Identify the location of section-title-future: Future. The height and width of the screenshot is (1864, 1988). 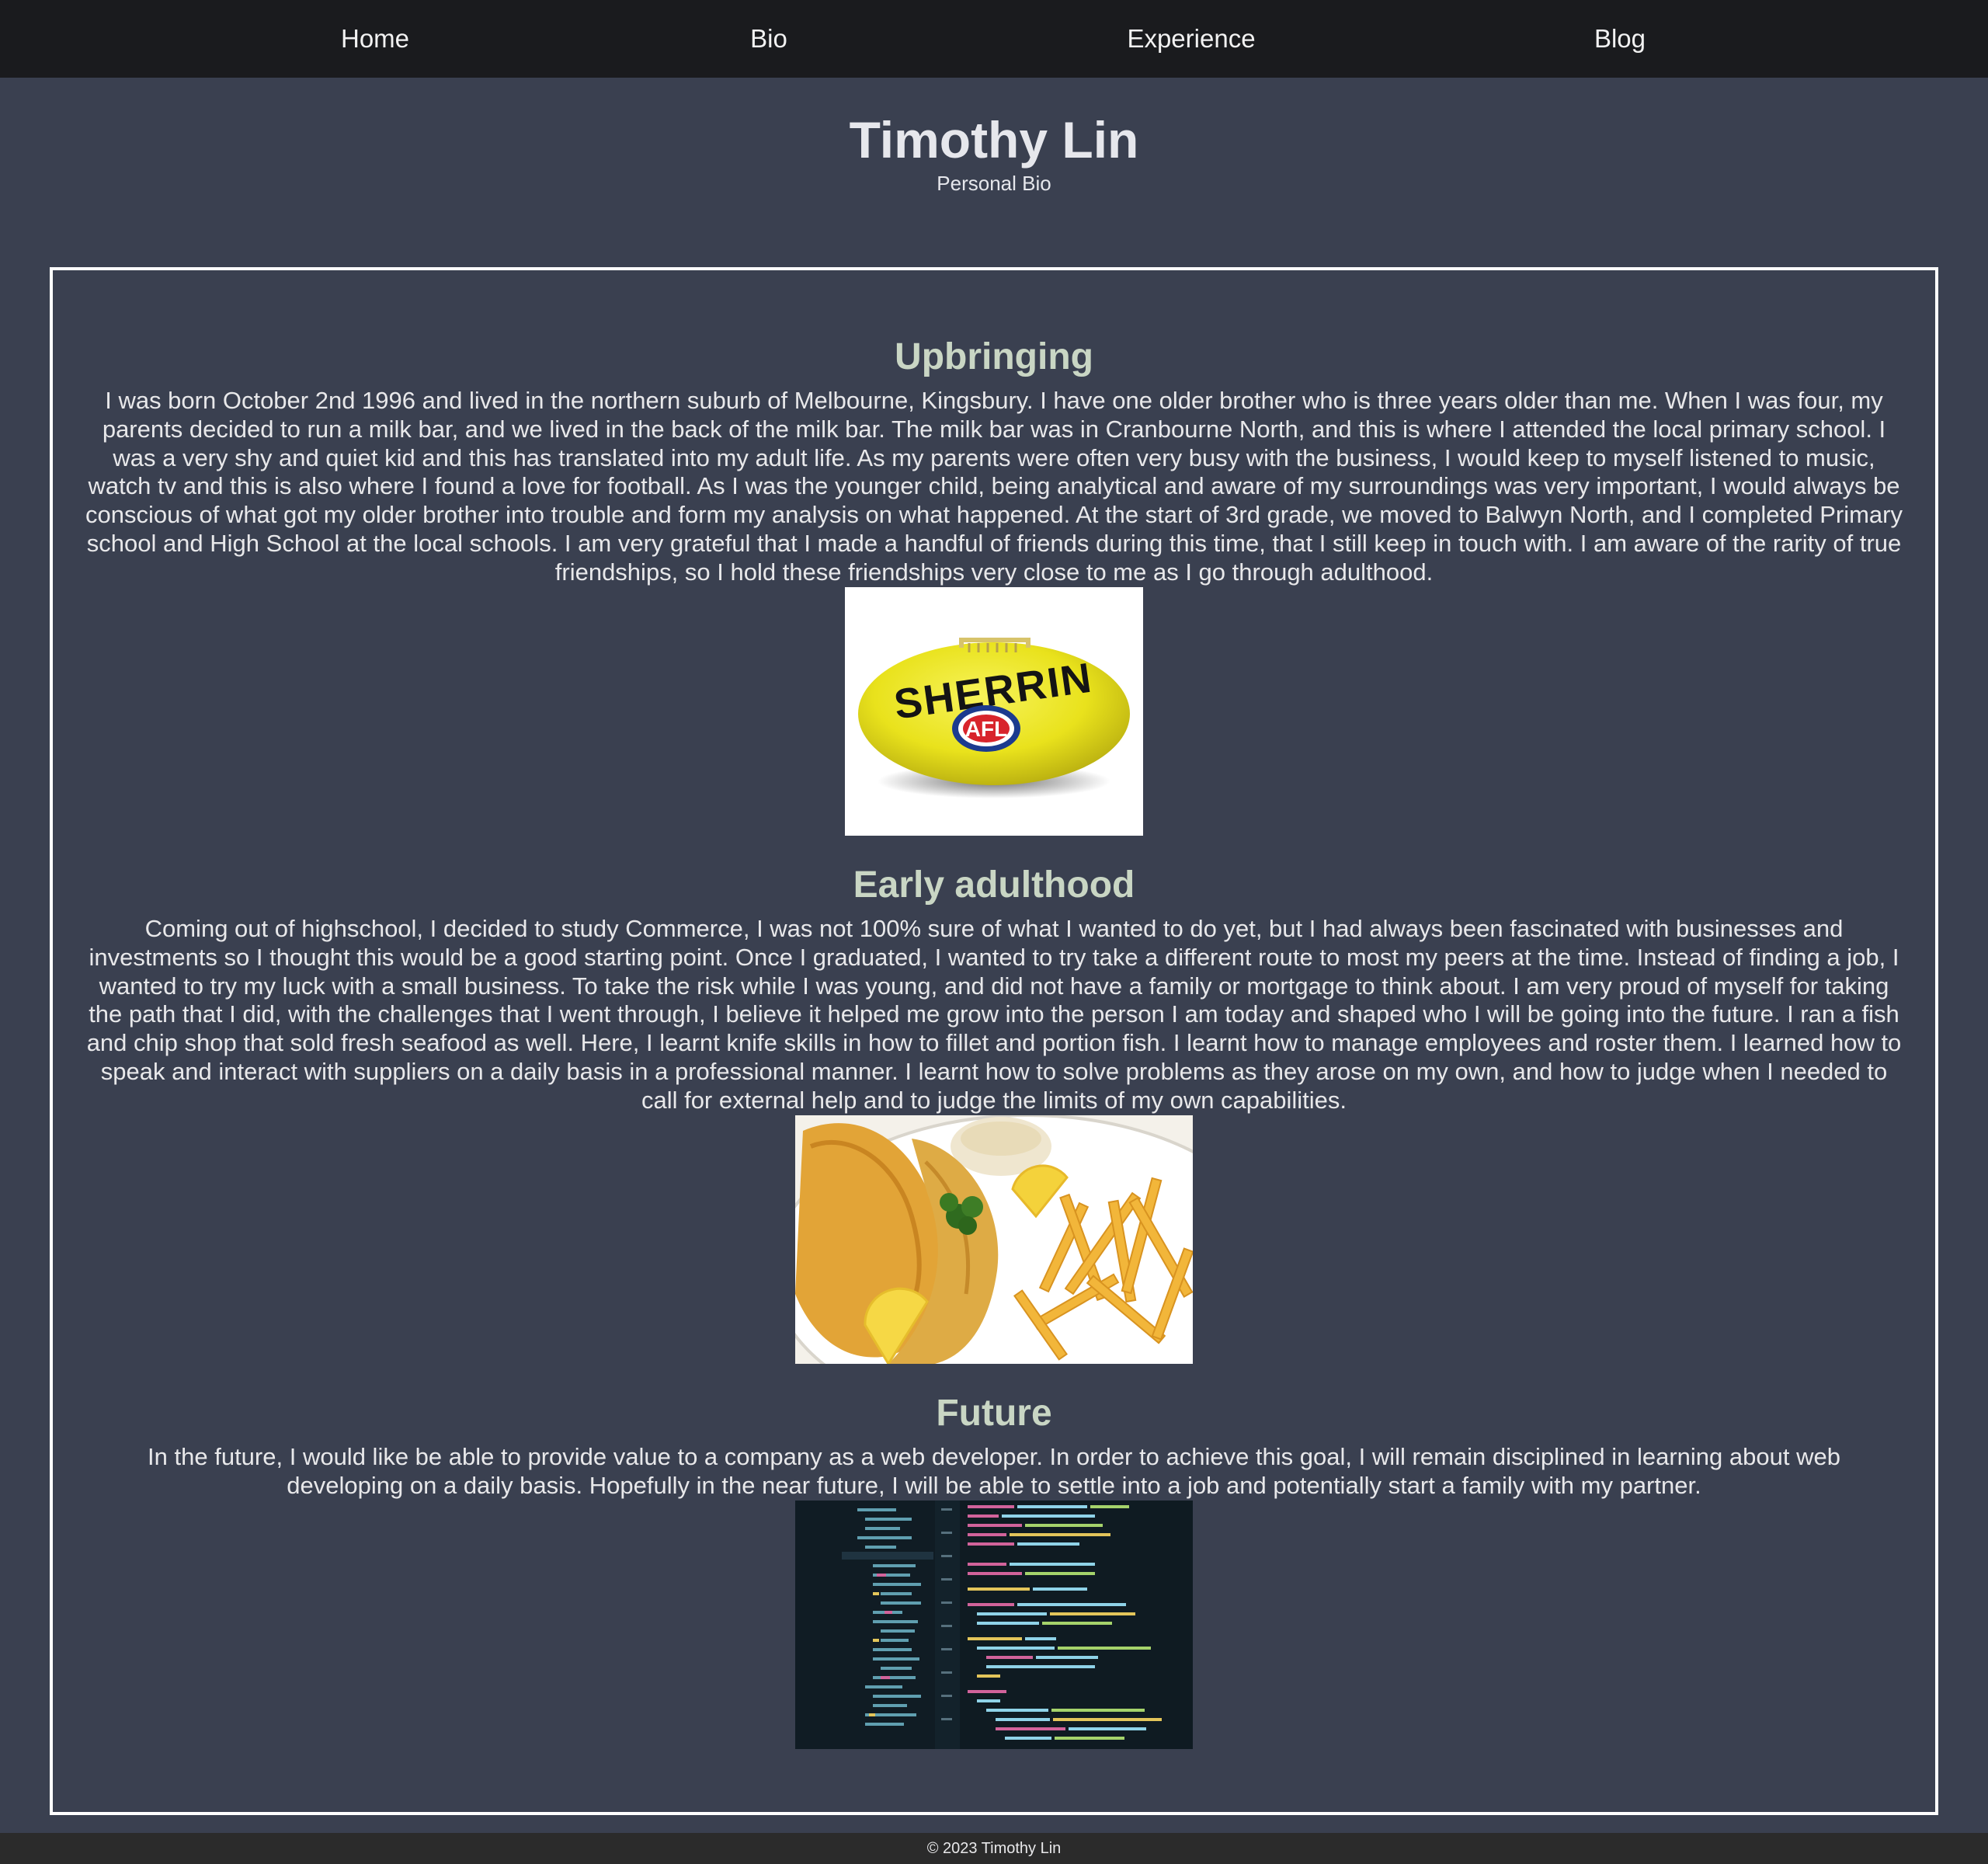
(994, 1413).